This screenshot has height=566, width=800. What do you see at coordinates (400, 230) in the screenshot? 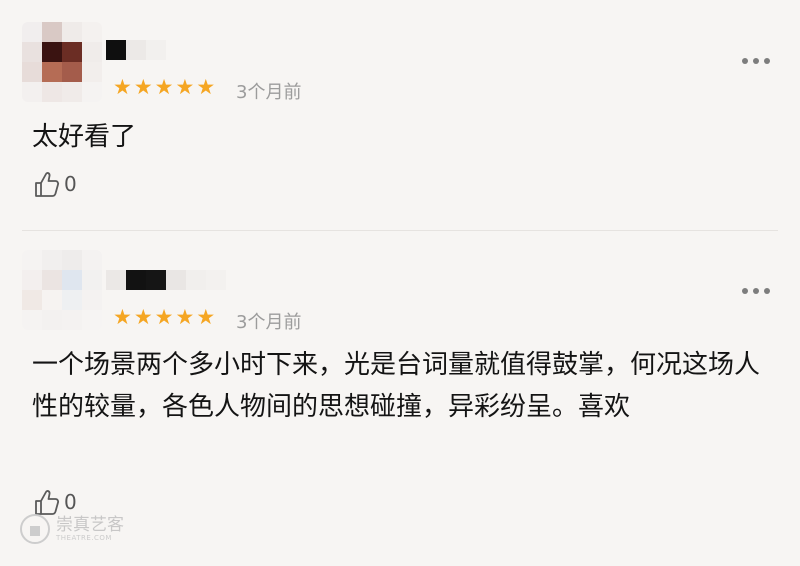
I see `divider` at bounding box center [400, 230].